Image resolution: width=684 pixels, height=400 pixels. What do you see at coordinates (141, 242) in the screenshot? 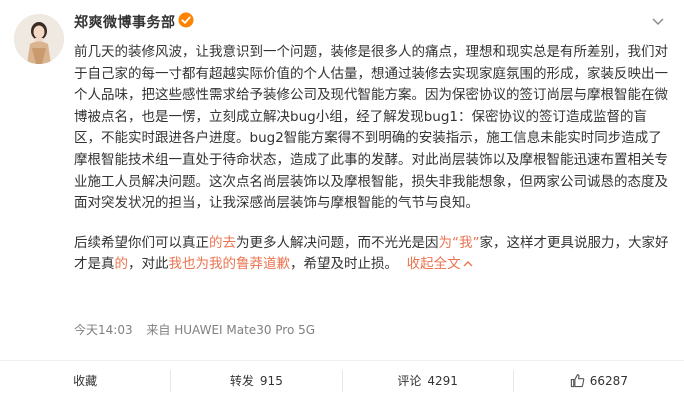
I see `post-text: 后续希望你们可以真正` at bounding box center [141, 242].